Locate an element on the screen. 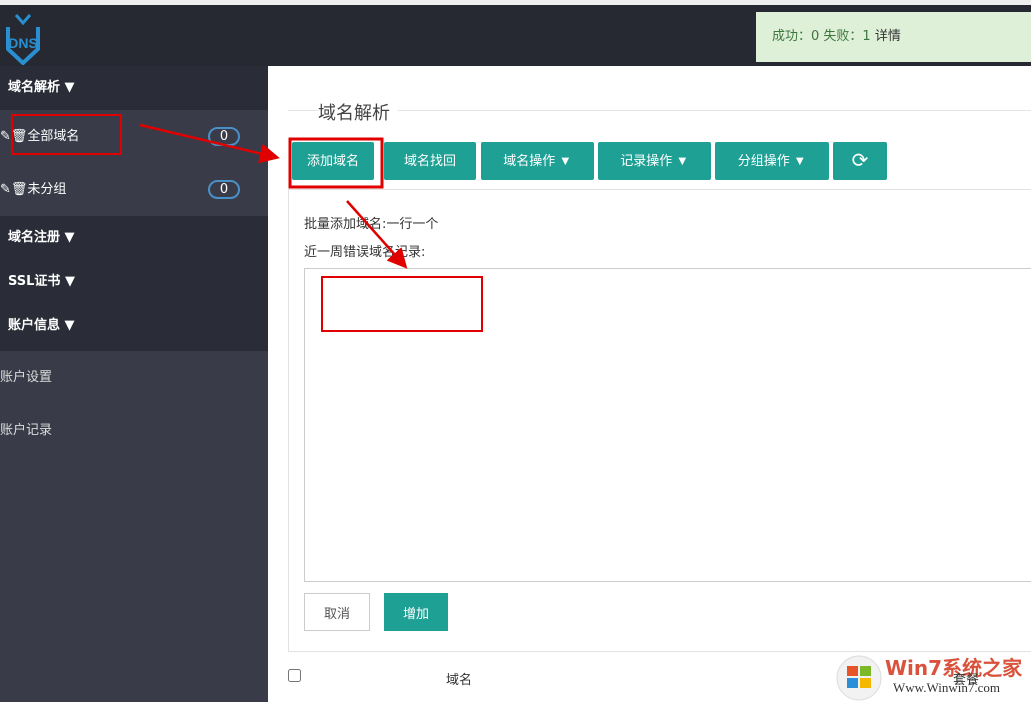  svg-text: DNS is located at coordinates (23, 43).